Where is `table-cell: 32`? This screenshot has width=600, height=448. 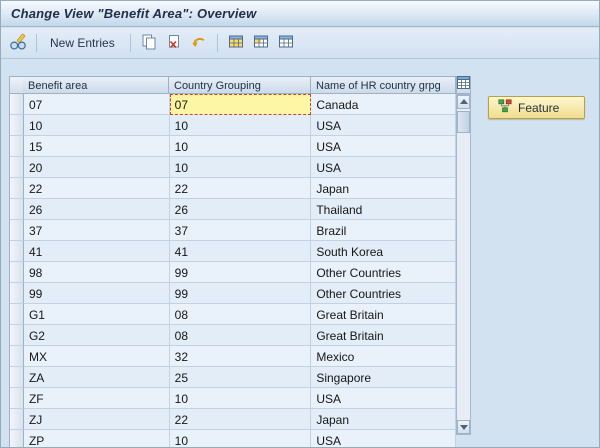
table-cell: 32 is located at coordinates (240, 356).